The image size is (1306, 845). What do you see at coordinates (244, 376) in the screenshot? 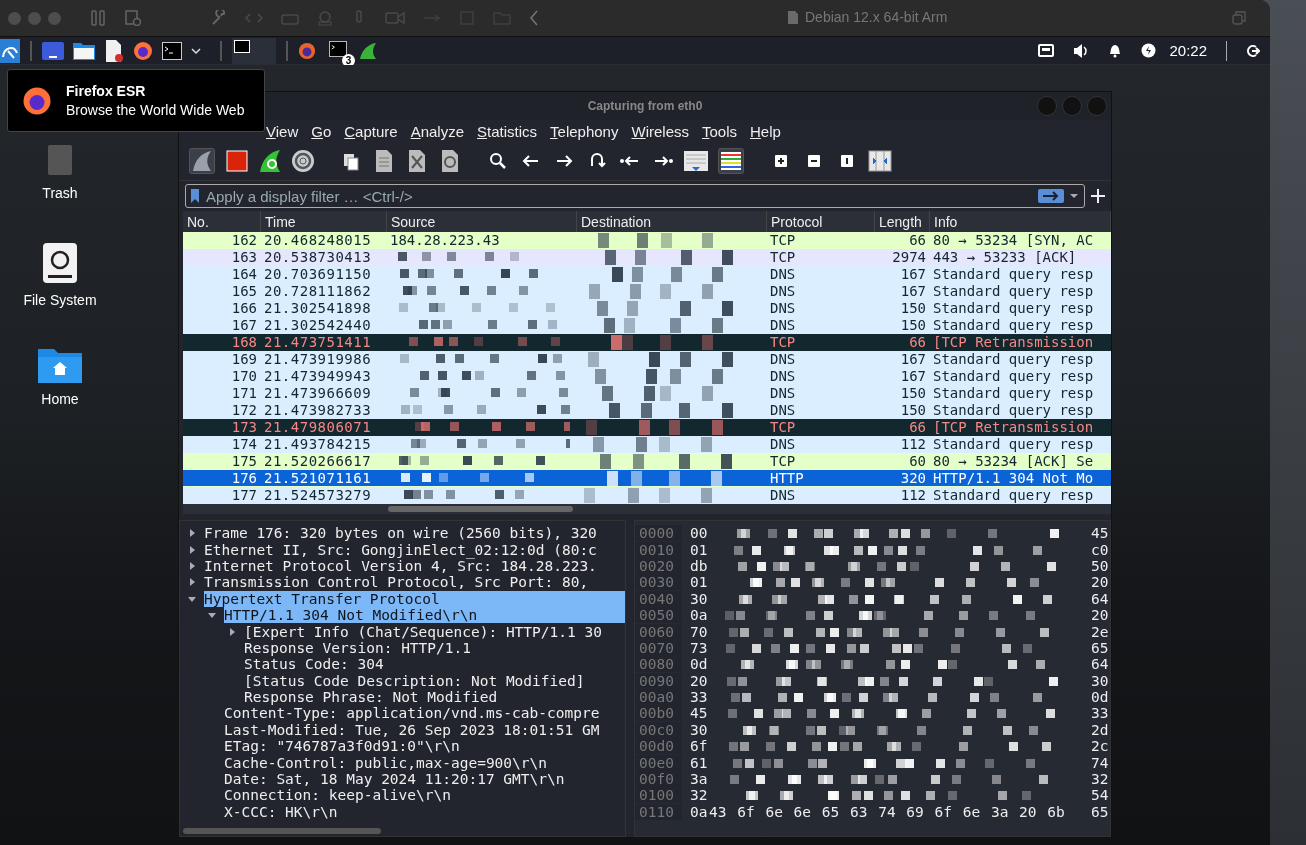
I see `table-cell-text: 170` at bounding box center [244, 376].